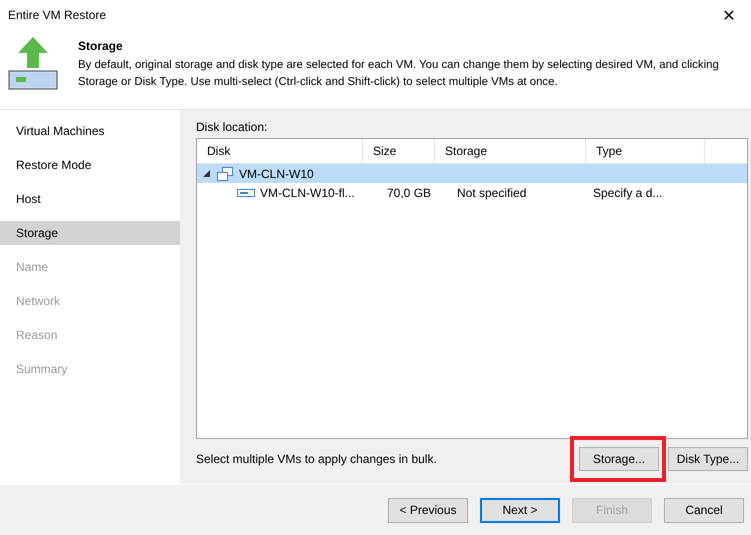 The width and height of the screenshot is (751, 535). Describe the element at coordinates (704, 510) in the screenshot. I see `wizard-button: Cancel` at that location.